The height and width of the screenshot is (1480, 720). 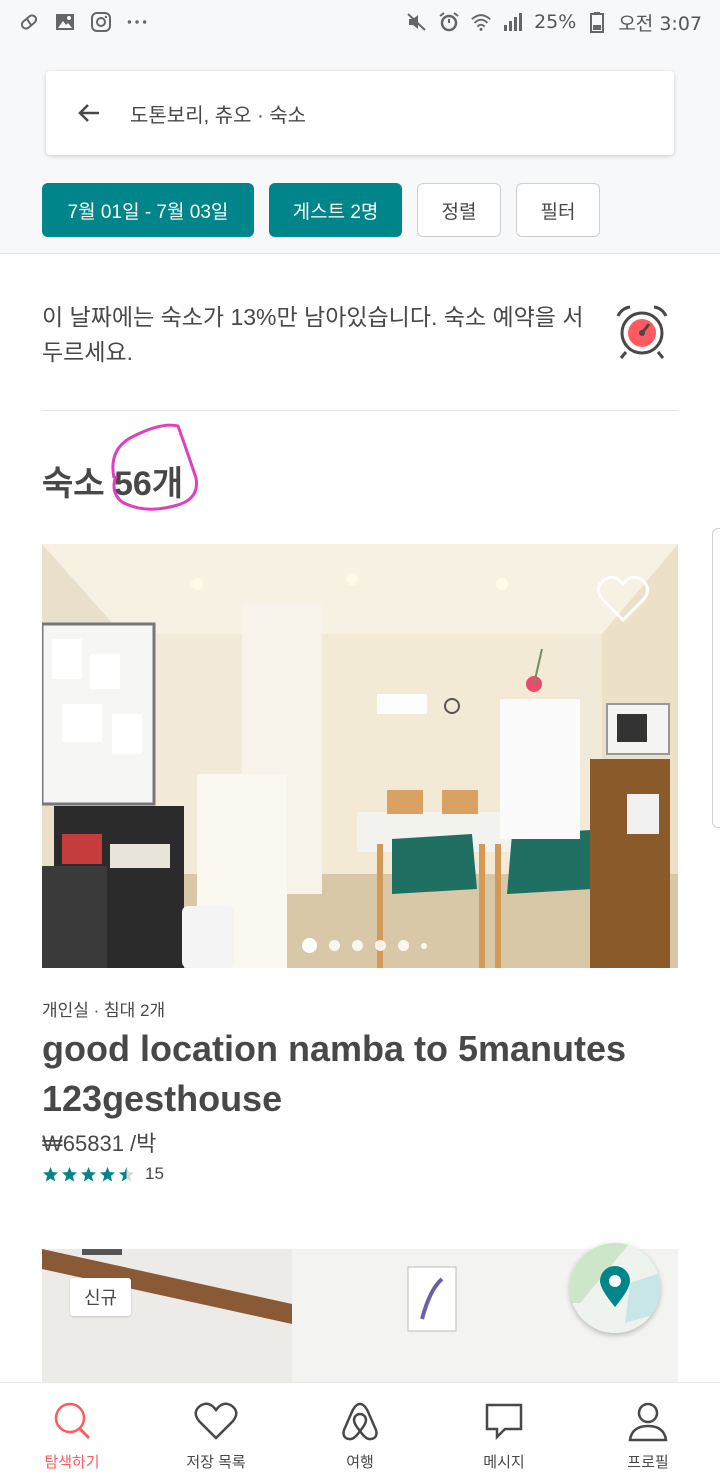 I want to click on nav-label: 여행, so click(x=360, y=1462).